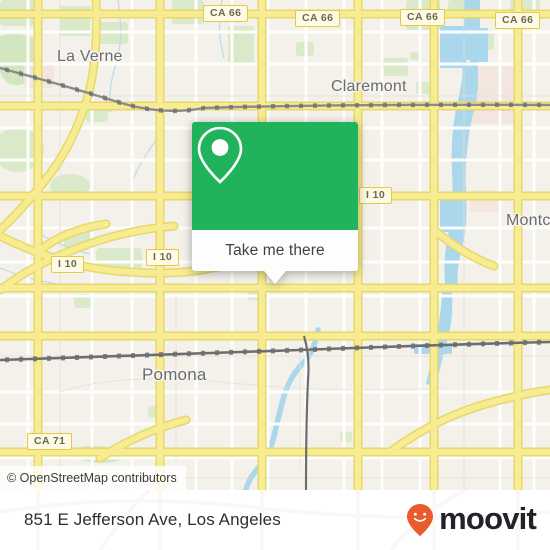 The height and width of the screenshot is (550, 550). I want to click on moovit-smiley-pin-icon, so click(420, 520).